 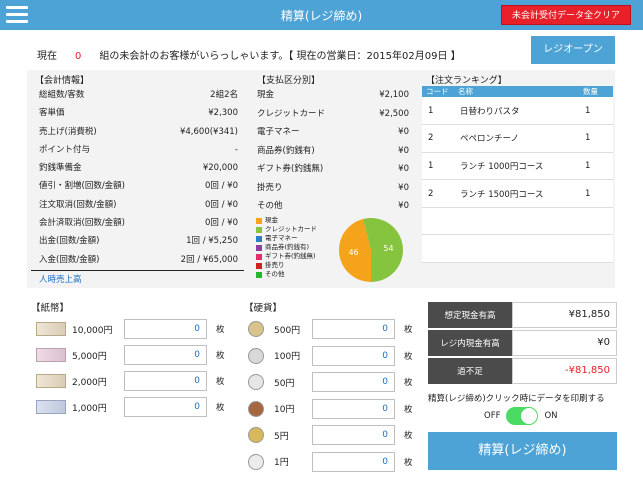 I want to click on expected-cash-row: 想定現金有高 ¥81,850, so click(x=522, y=315).